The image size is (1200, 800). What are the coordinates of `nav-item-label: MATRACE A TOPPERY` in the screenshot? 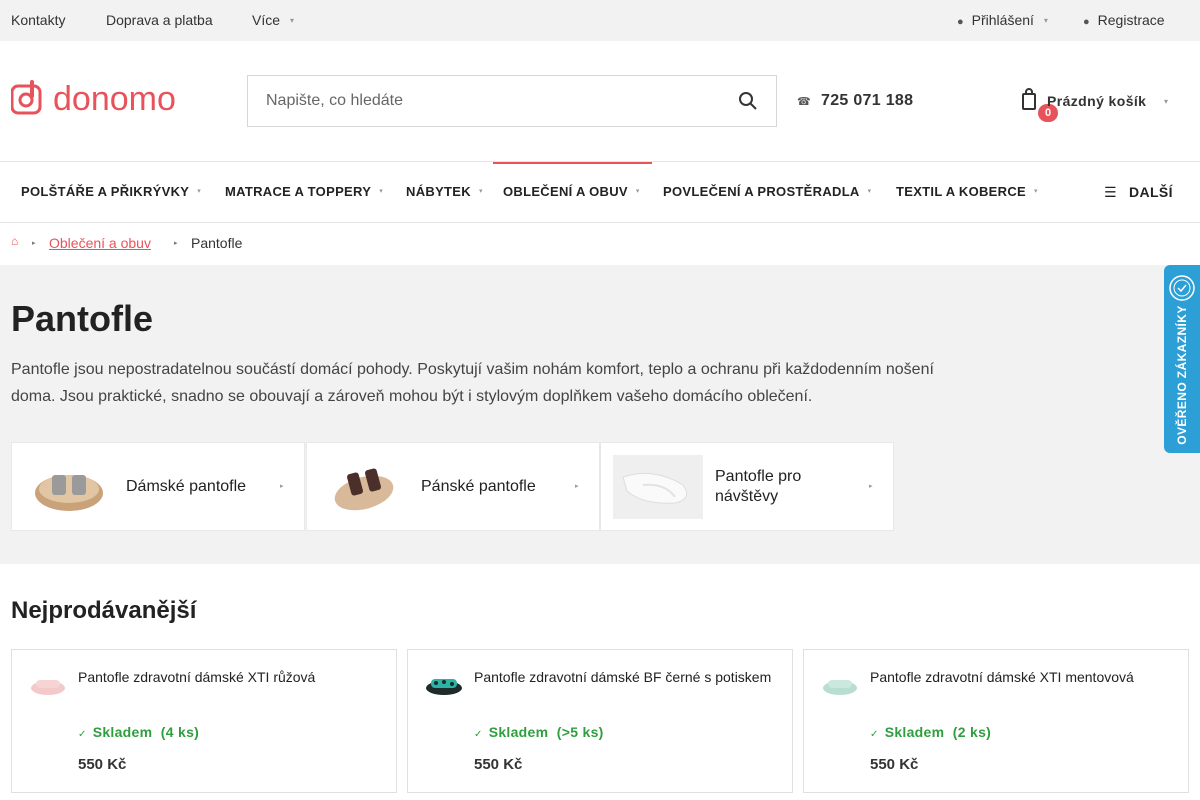 It's located at (298, 191).